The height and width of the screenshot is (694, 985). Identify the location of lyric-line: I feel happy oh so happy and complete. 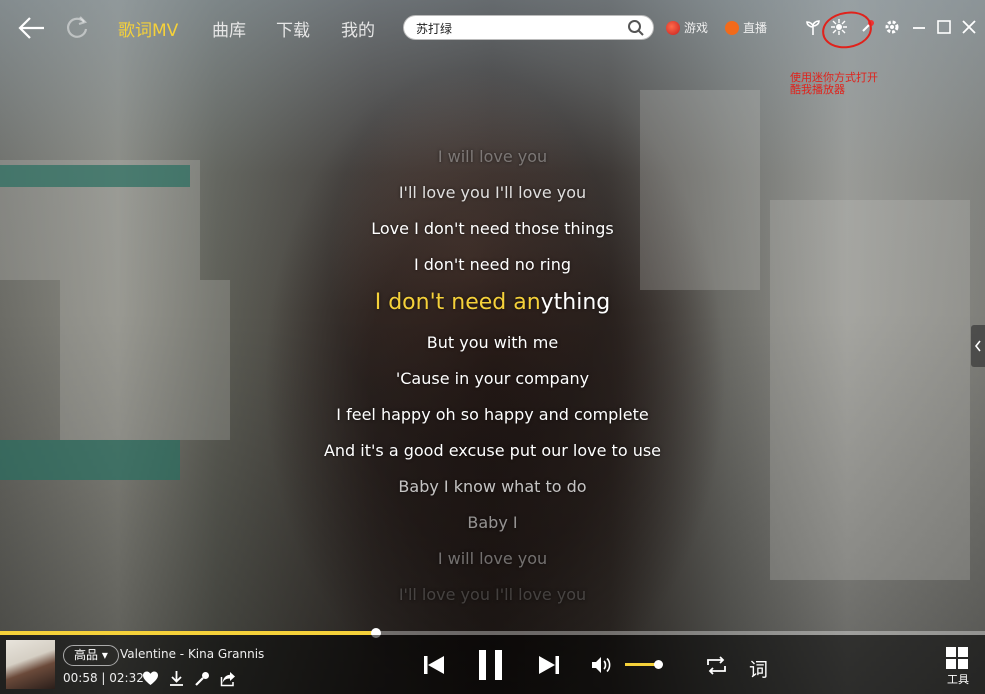
(492, 414).